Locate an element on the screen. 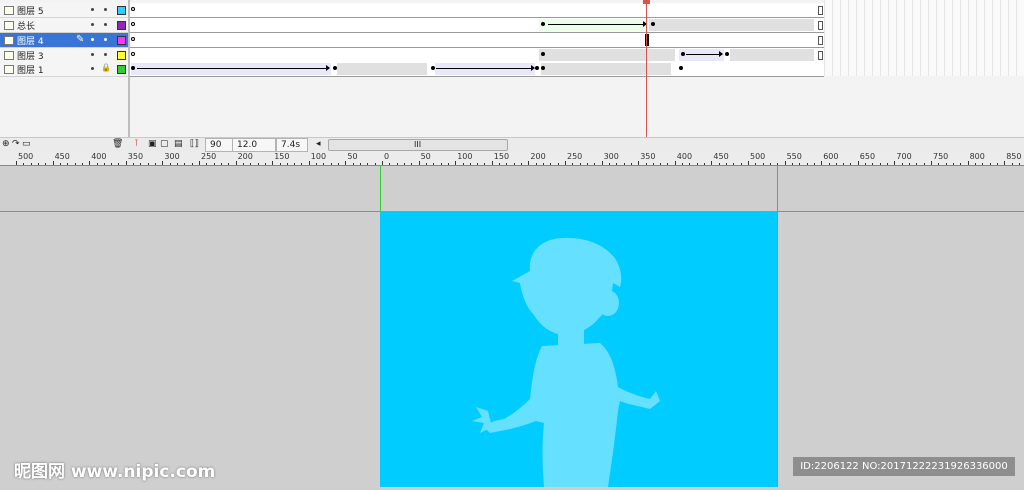 This screenshot has height=490, width=1024. onion-skin-outlines-icon: ▢ is located at coordinates (164, 144).